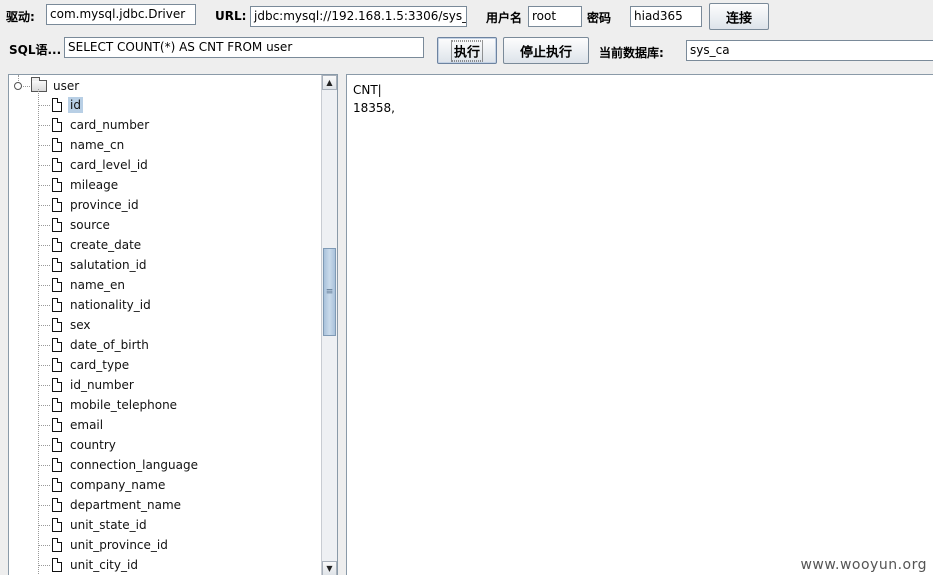  I want to click on scroll-up-arrow-icon: ▲, so click(329, 82).